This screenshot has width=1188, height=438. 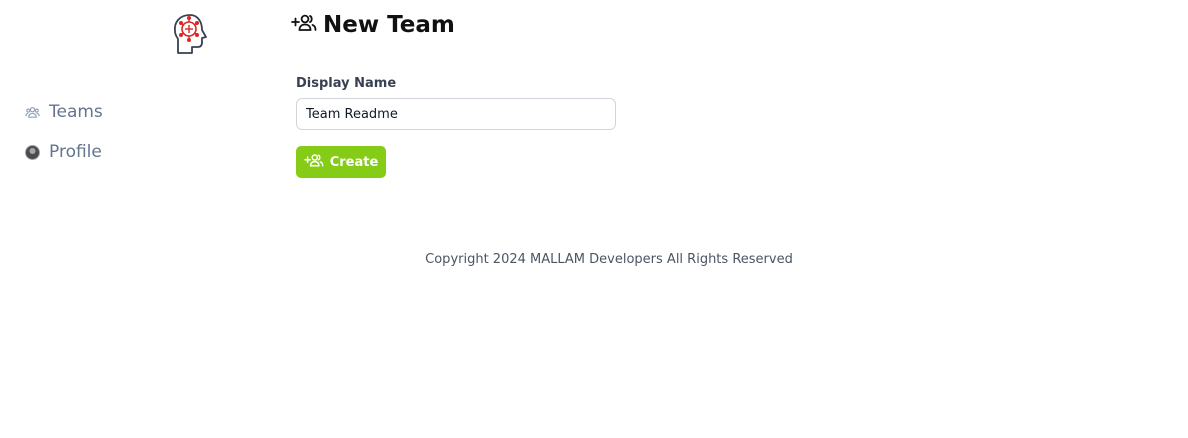 I want to click on sidebar-item-profile: Profile, so click(x=63, y=152).